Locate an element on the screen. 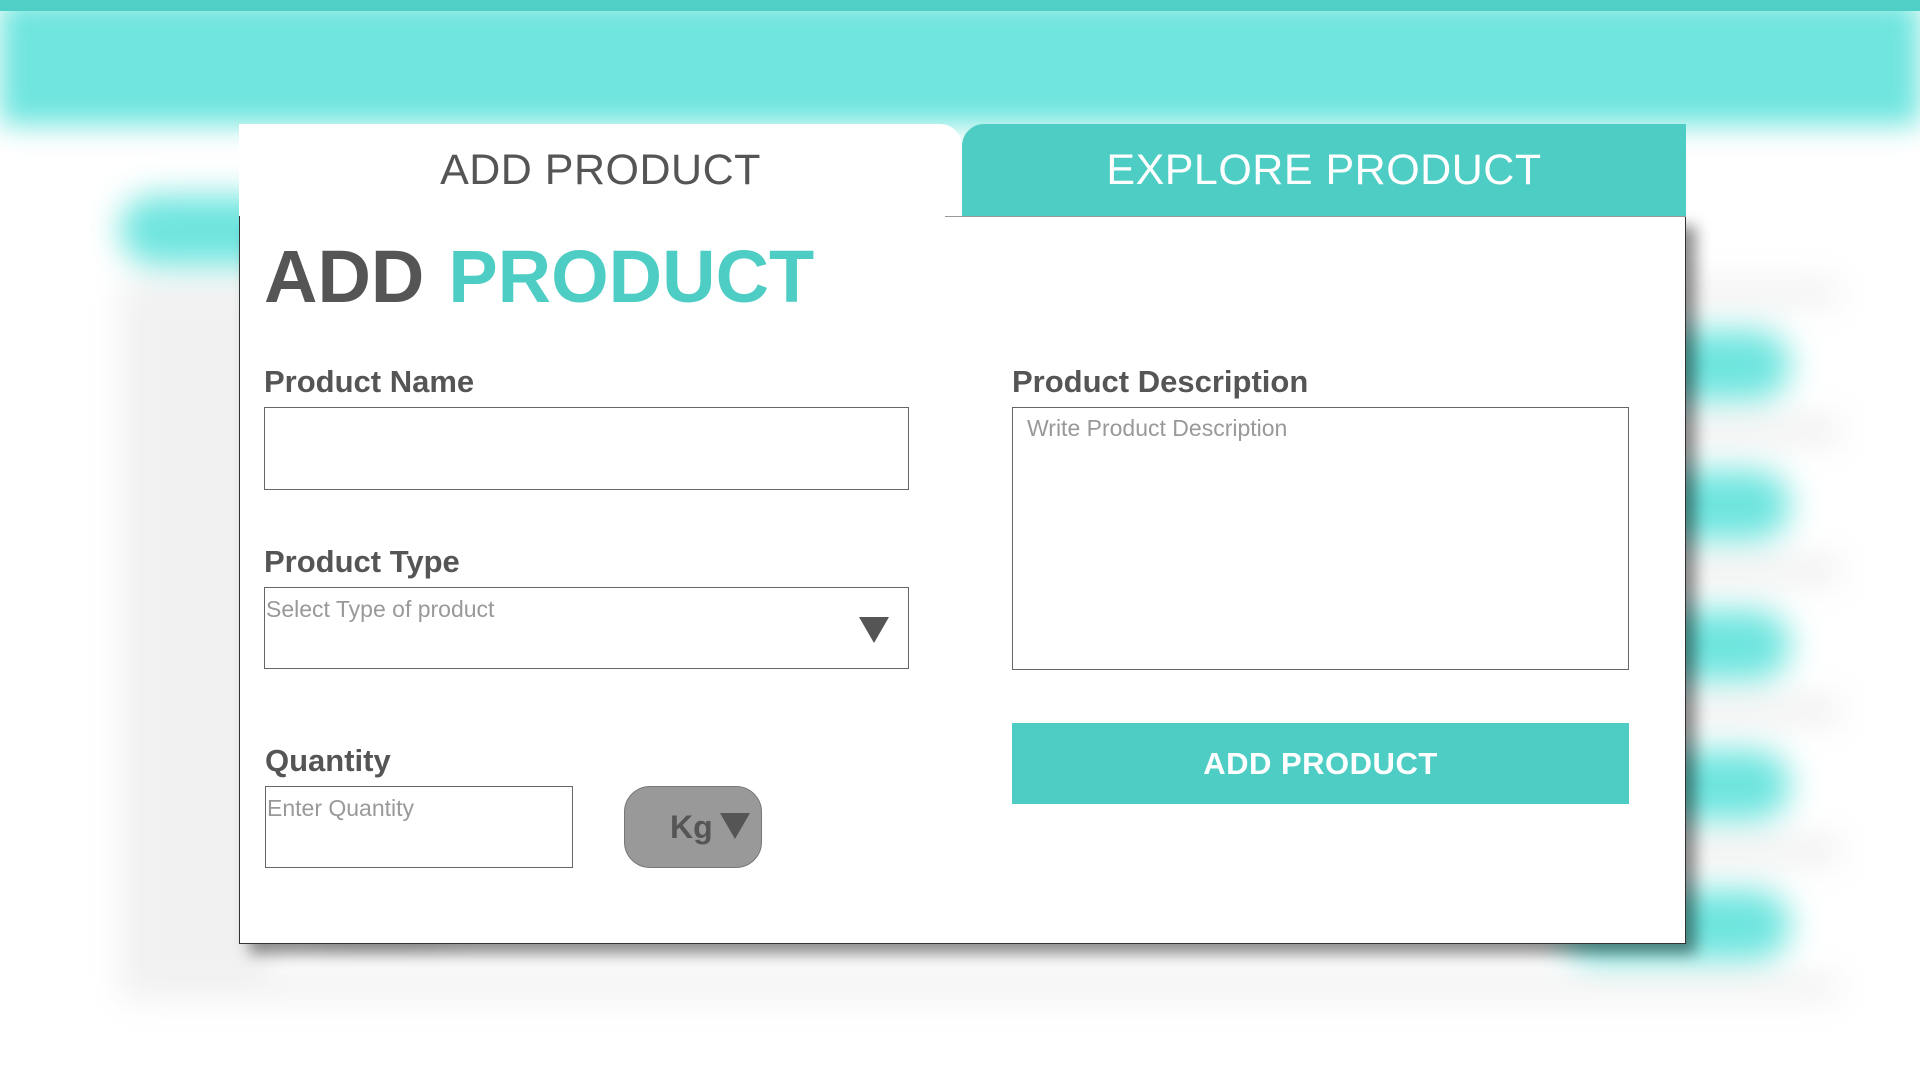  product-type-select: Select Type of product is located at coordinates (586, 628).